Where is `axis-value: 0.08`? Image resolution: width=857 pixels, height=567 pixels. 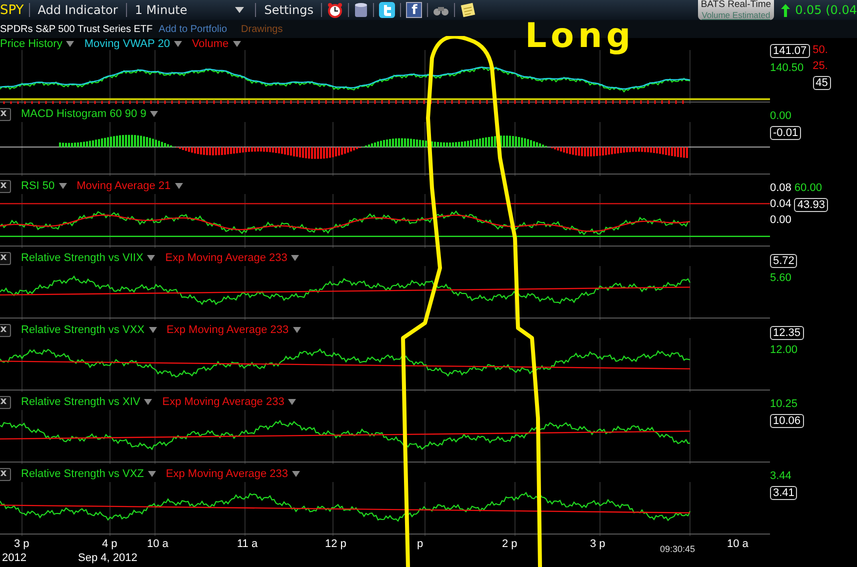
axis-value: 0.08 is located at coordinates (781, 188).